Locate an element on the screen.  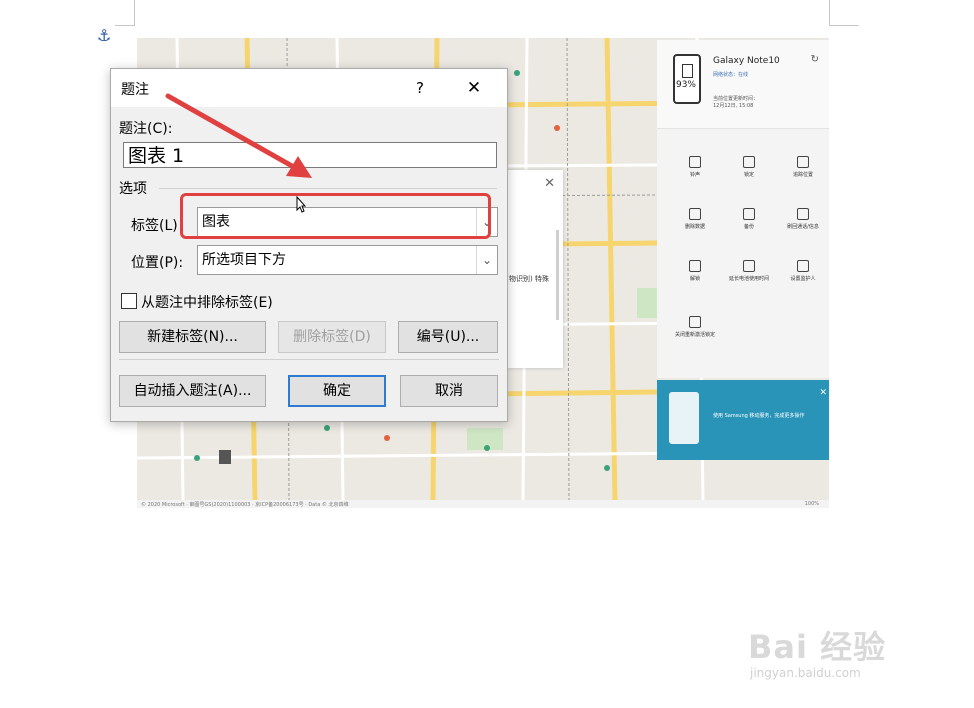
action-label: 延长电池使用时间 is located at coordinates (748, 279).